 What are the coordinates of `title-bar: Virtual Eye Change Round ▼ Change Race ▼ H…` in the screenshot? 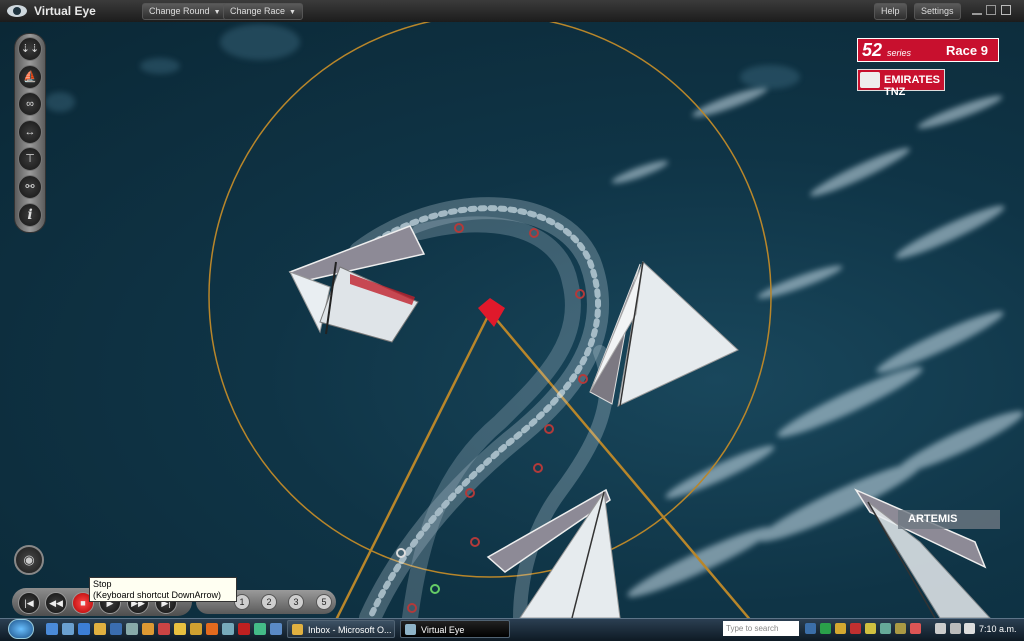 It's located at (512, 11).